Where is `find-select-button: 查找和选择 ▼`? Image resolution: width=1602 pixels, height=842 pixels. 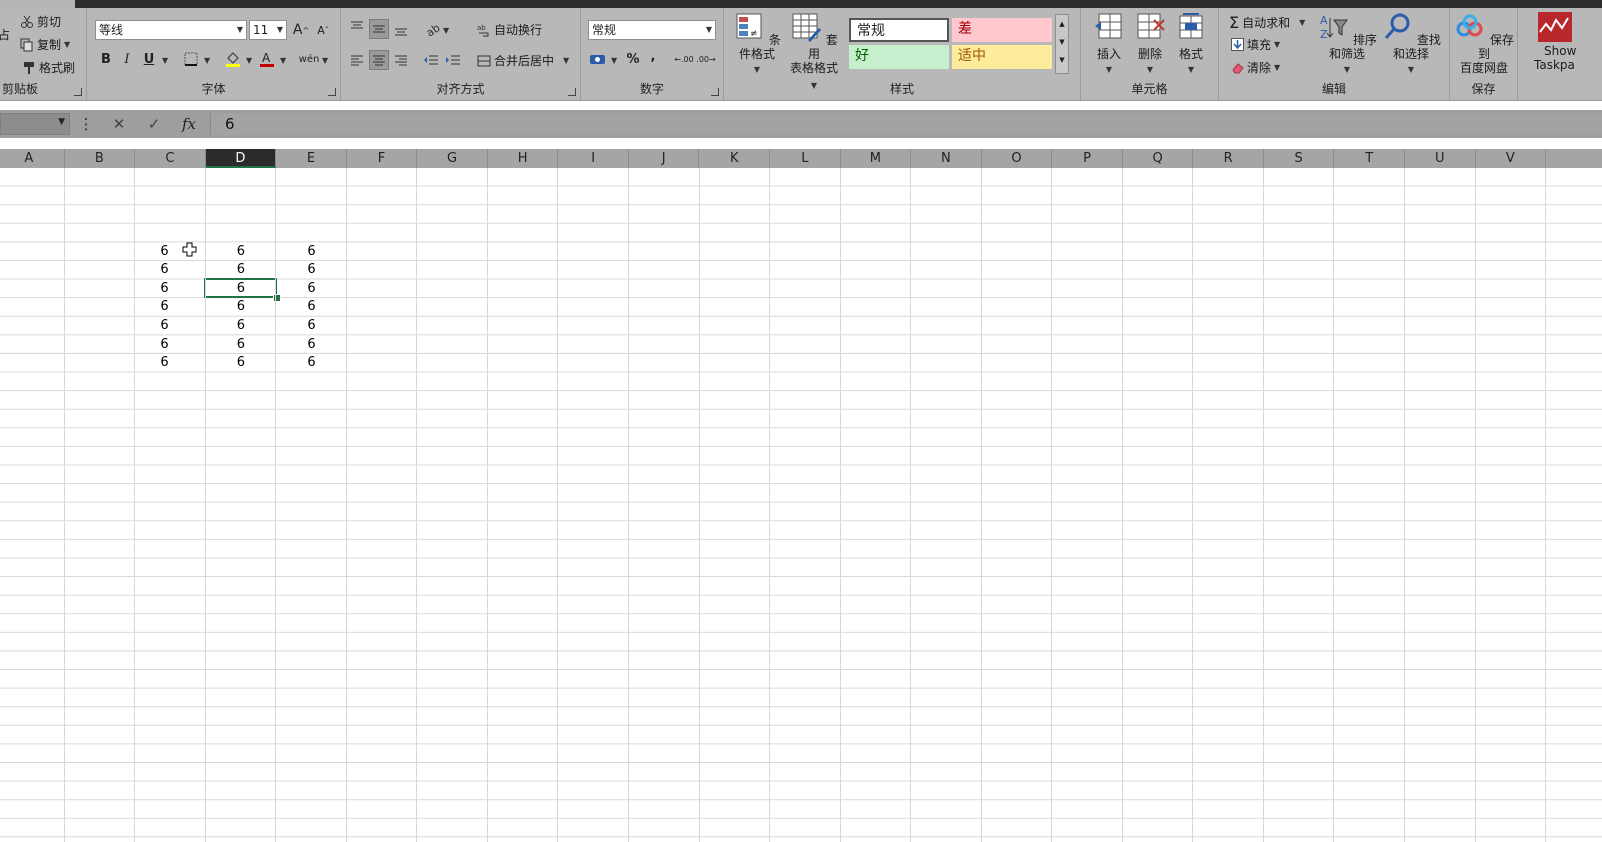
find-select-button: 查找和选择 ▼ is located at coordinates (1411, 44).